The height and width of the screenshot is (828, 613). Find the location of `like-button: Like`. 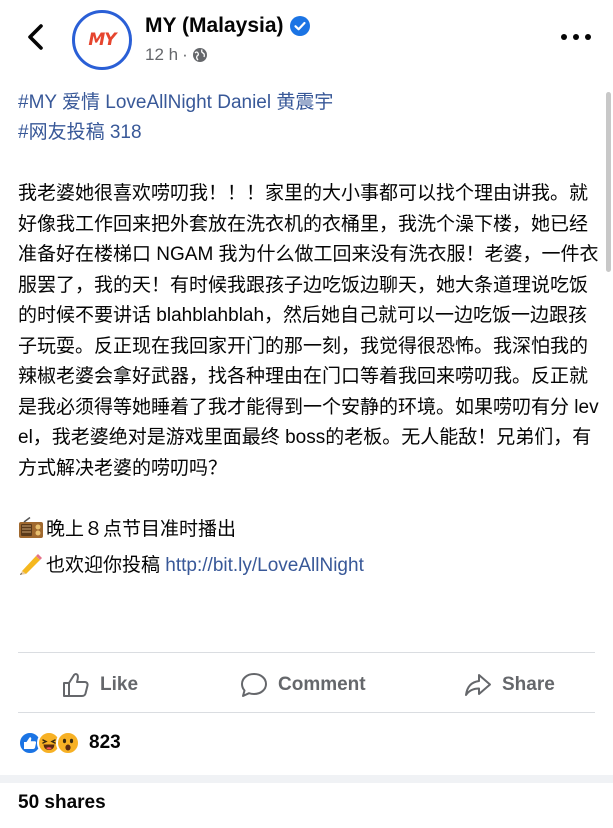

like-button: Like is located at coordinates (100, 685).